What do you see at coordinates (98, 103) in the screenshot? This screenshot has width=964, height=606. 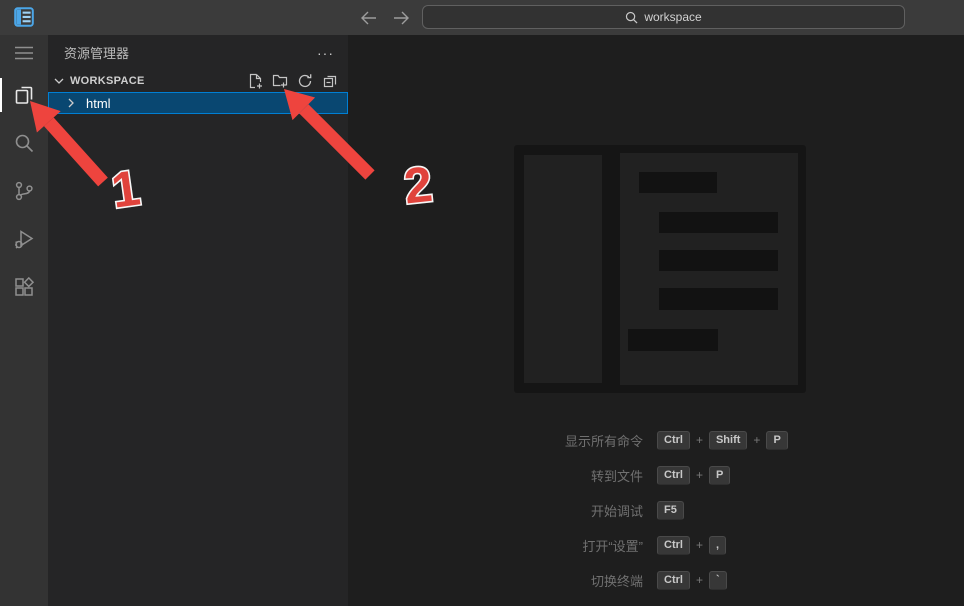 I see `tree-item-label: html` at bounding box center [98, 103].